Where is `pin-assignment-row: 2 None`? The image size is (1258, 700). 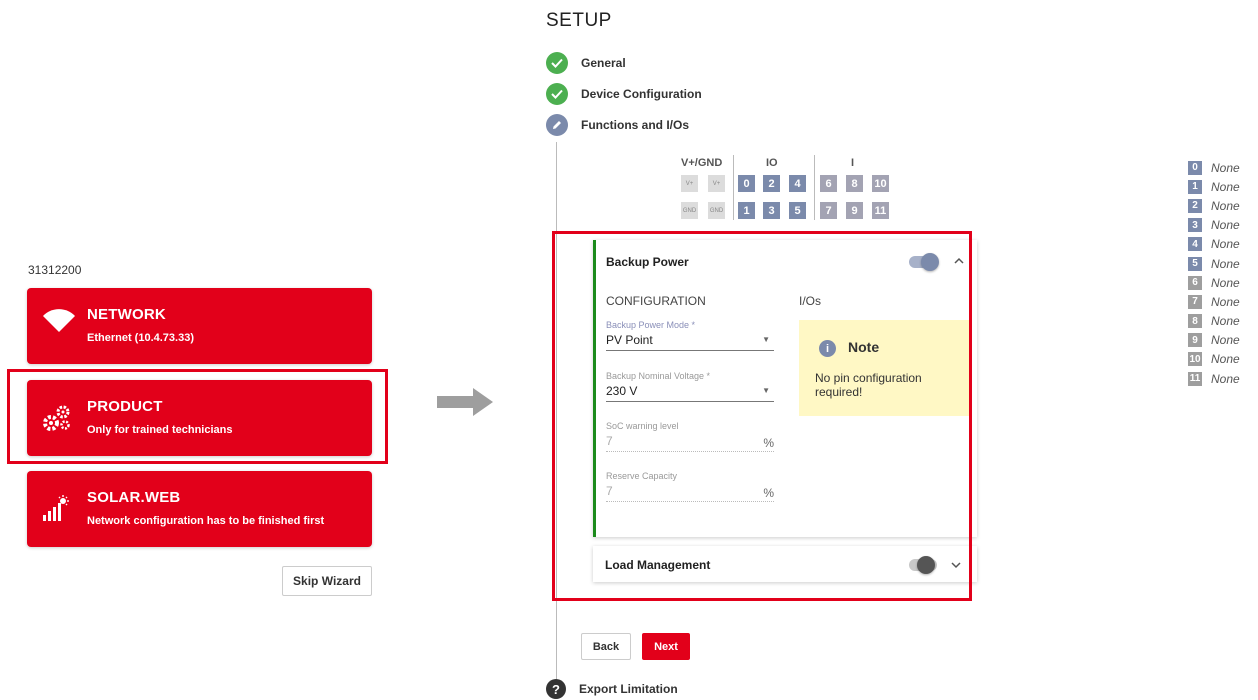 pin-assignment-row: 2 None is located at coordinates (1214, 205).